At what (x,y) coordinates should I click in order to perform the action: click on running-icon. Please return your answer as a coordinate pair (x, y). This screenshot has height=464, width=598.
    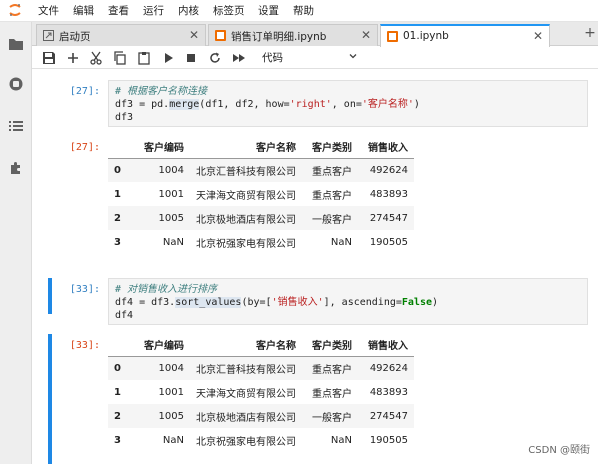
    Looking at the image, I should click on (16, 84).